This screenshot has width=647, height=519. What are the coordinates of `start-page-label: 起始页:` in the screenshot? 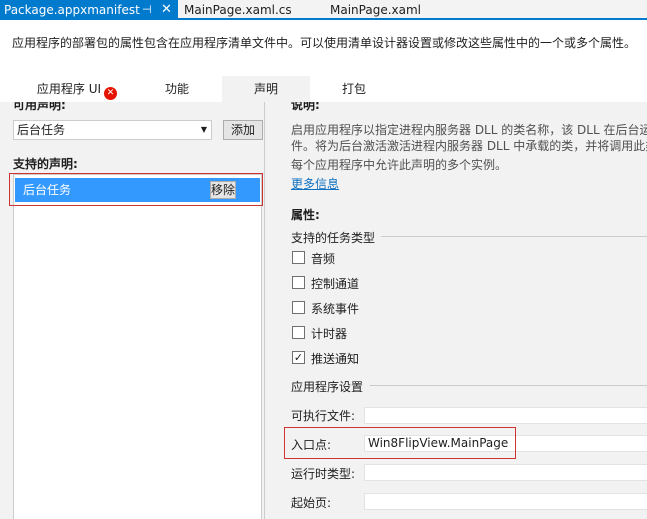 It's located at (311, 503).